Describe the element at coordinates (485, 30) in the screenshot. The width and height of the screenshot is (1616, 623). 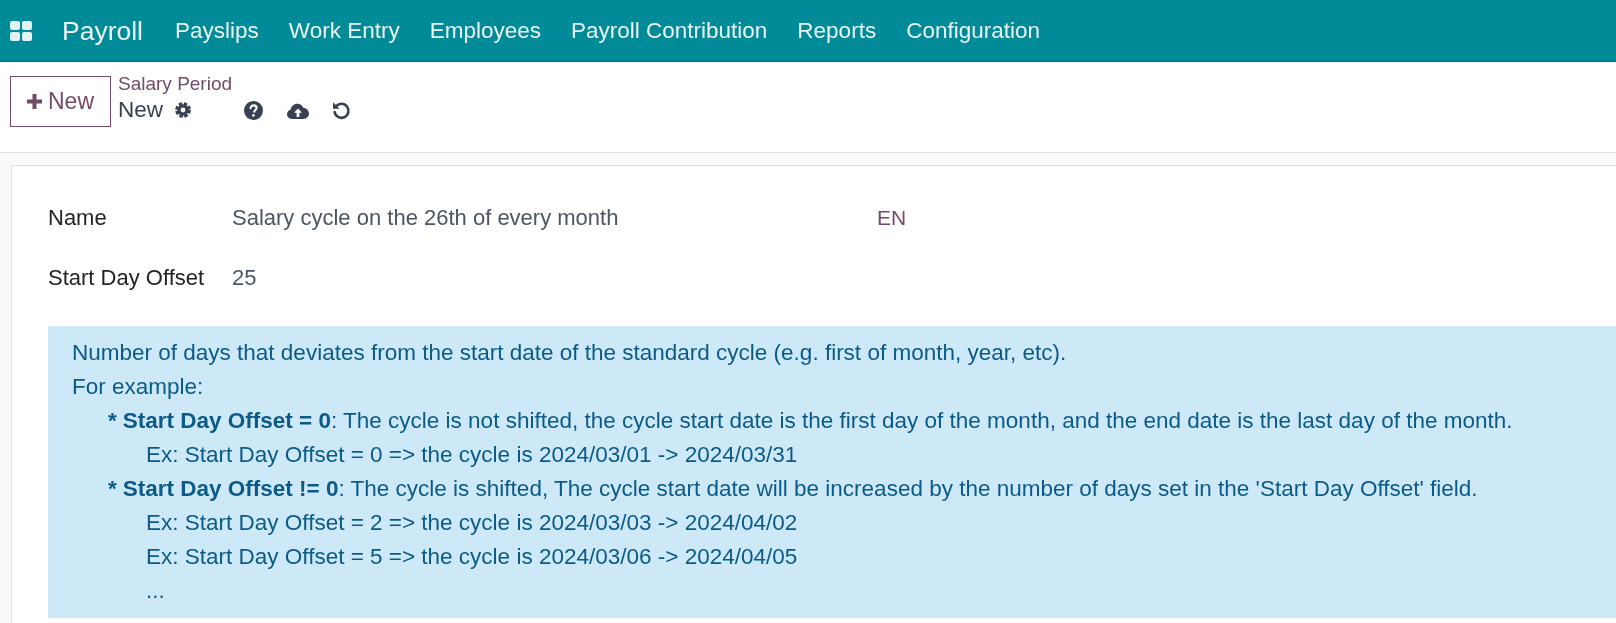
I see `menu-item: Employees` at that location.